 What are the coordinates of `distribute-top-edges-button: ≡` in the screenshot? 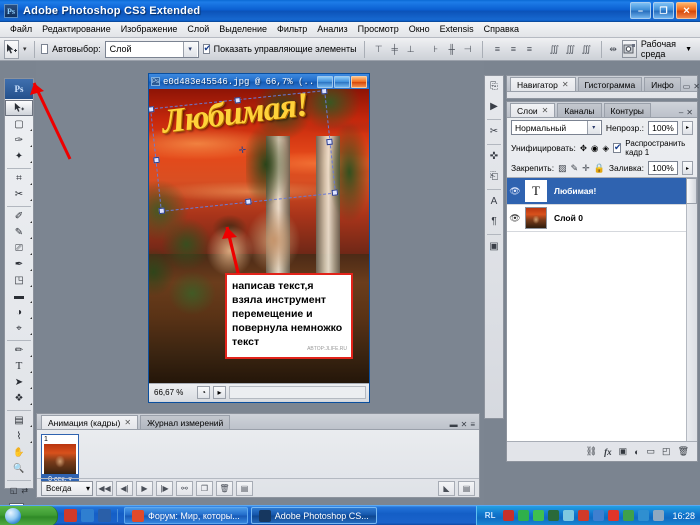 It's located at (497, 49).